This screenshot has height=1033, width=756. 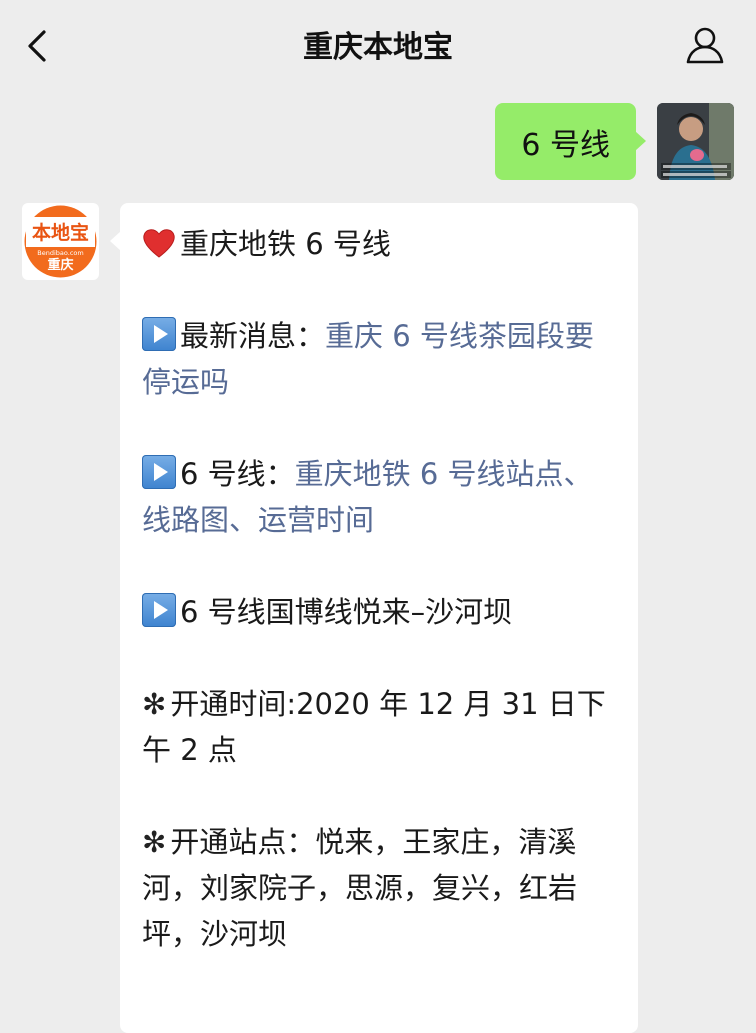 What do you see at coordinates (565, 145) in the screenshot?
I see `outgoing-message-text: 6 号线` at bounding box center [565, 145].